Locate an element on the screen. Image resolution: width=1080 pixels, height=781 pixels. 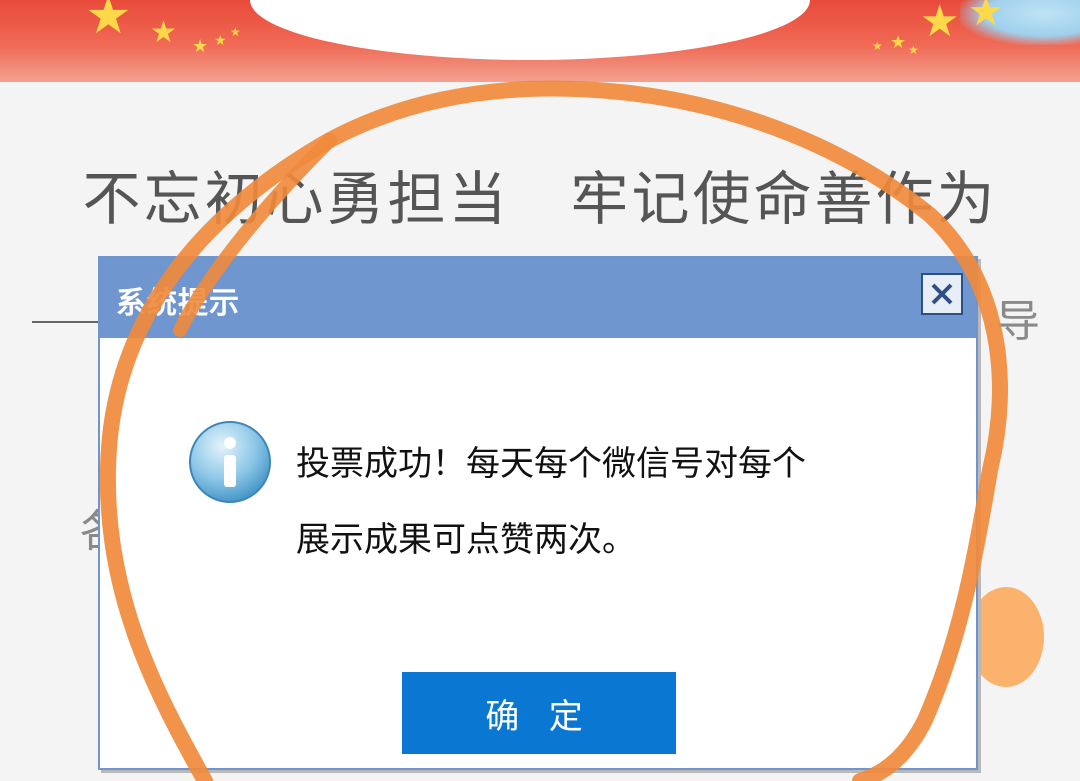
side-text: 导 is located at coordinates (1018, 321).